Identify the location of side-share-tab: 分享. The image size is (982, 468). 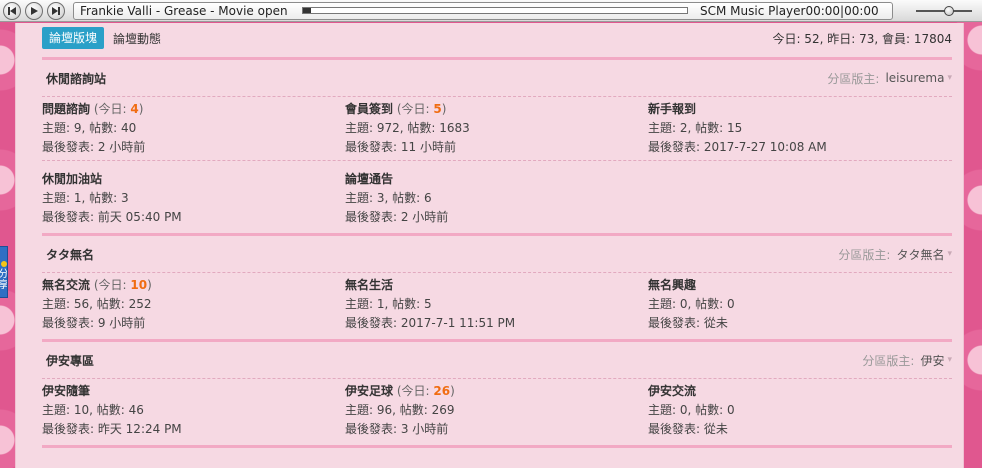
(4, 272).